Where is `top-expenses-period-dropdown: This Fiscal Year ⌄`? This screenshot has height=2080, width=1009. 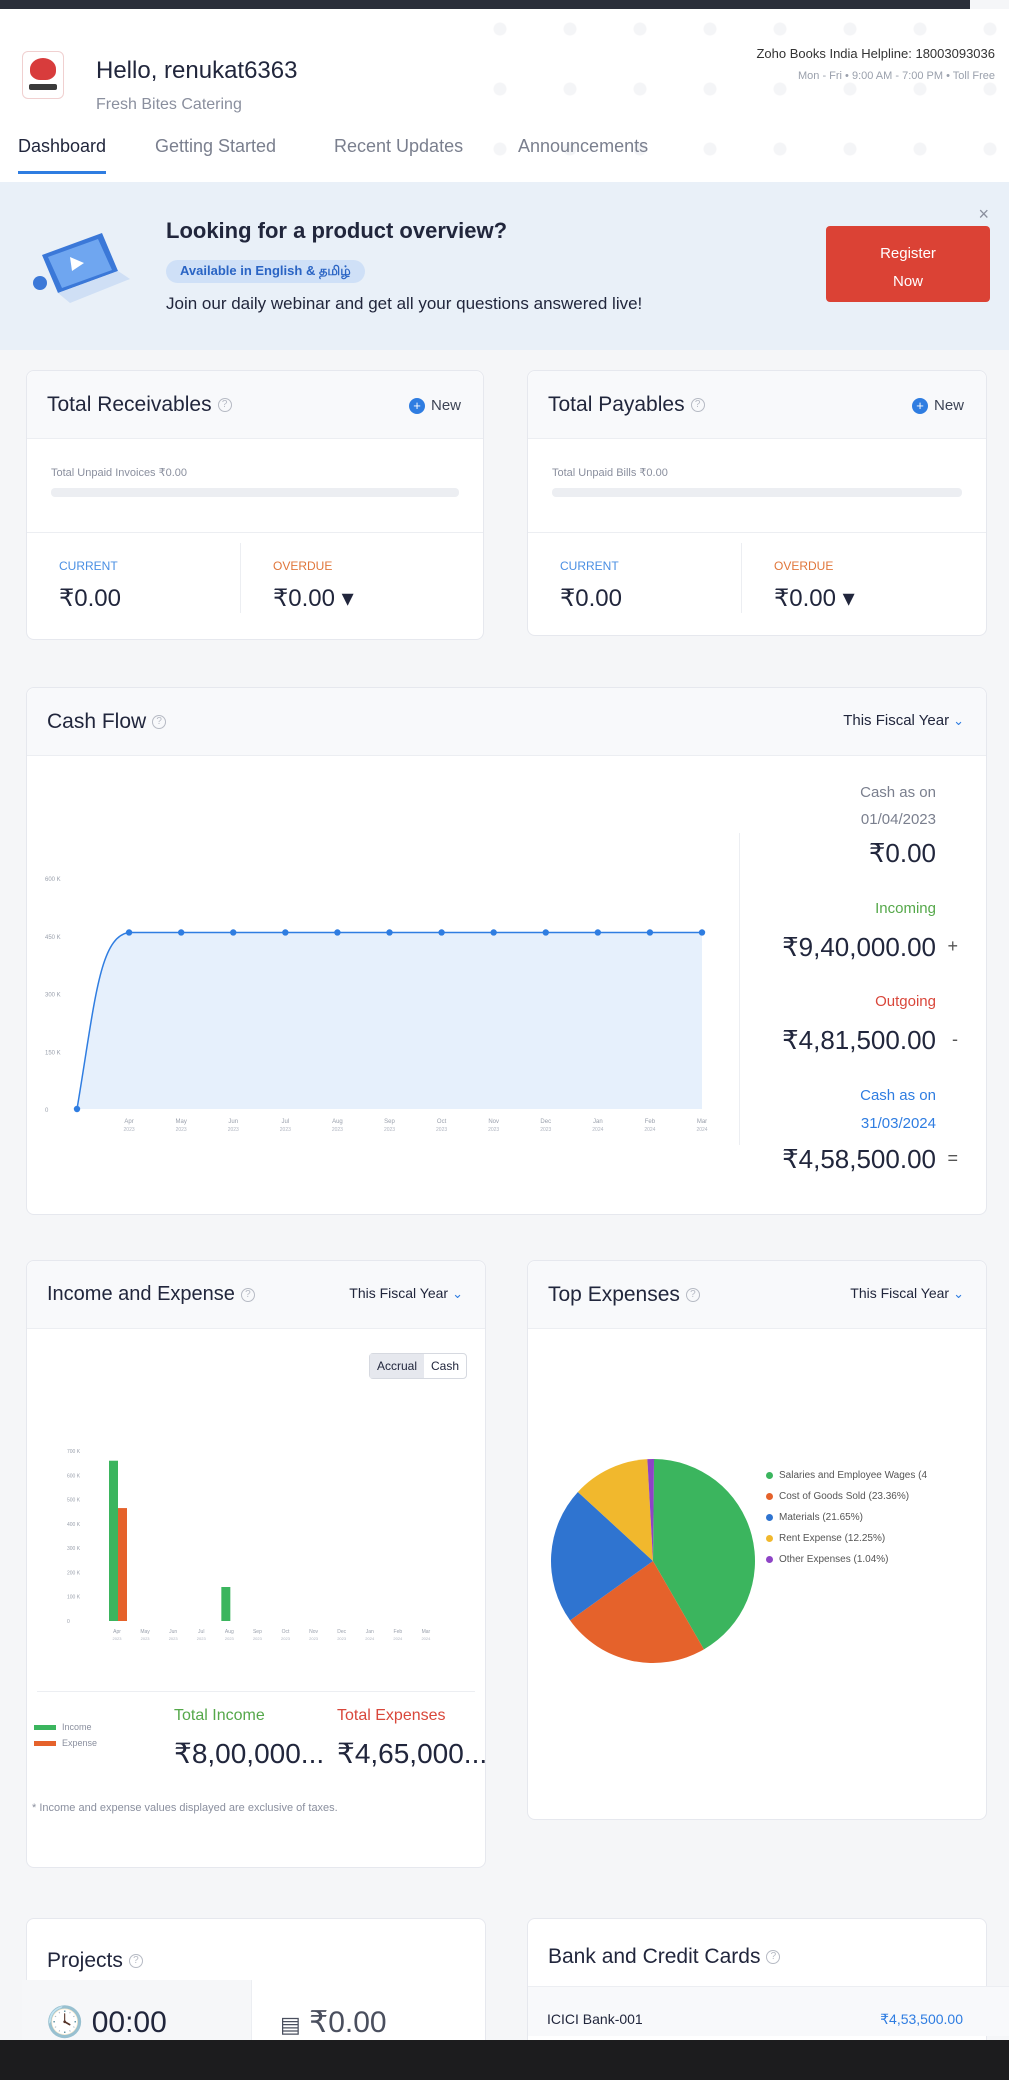
top-expenses-period-dropdown: This Fiscal Year ⌄ is located at coordinates (907, 1293).